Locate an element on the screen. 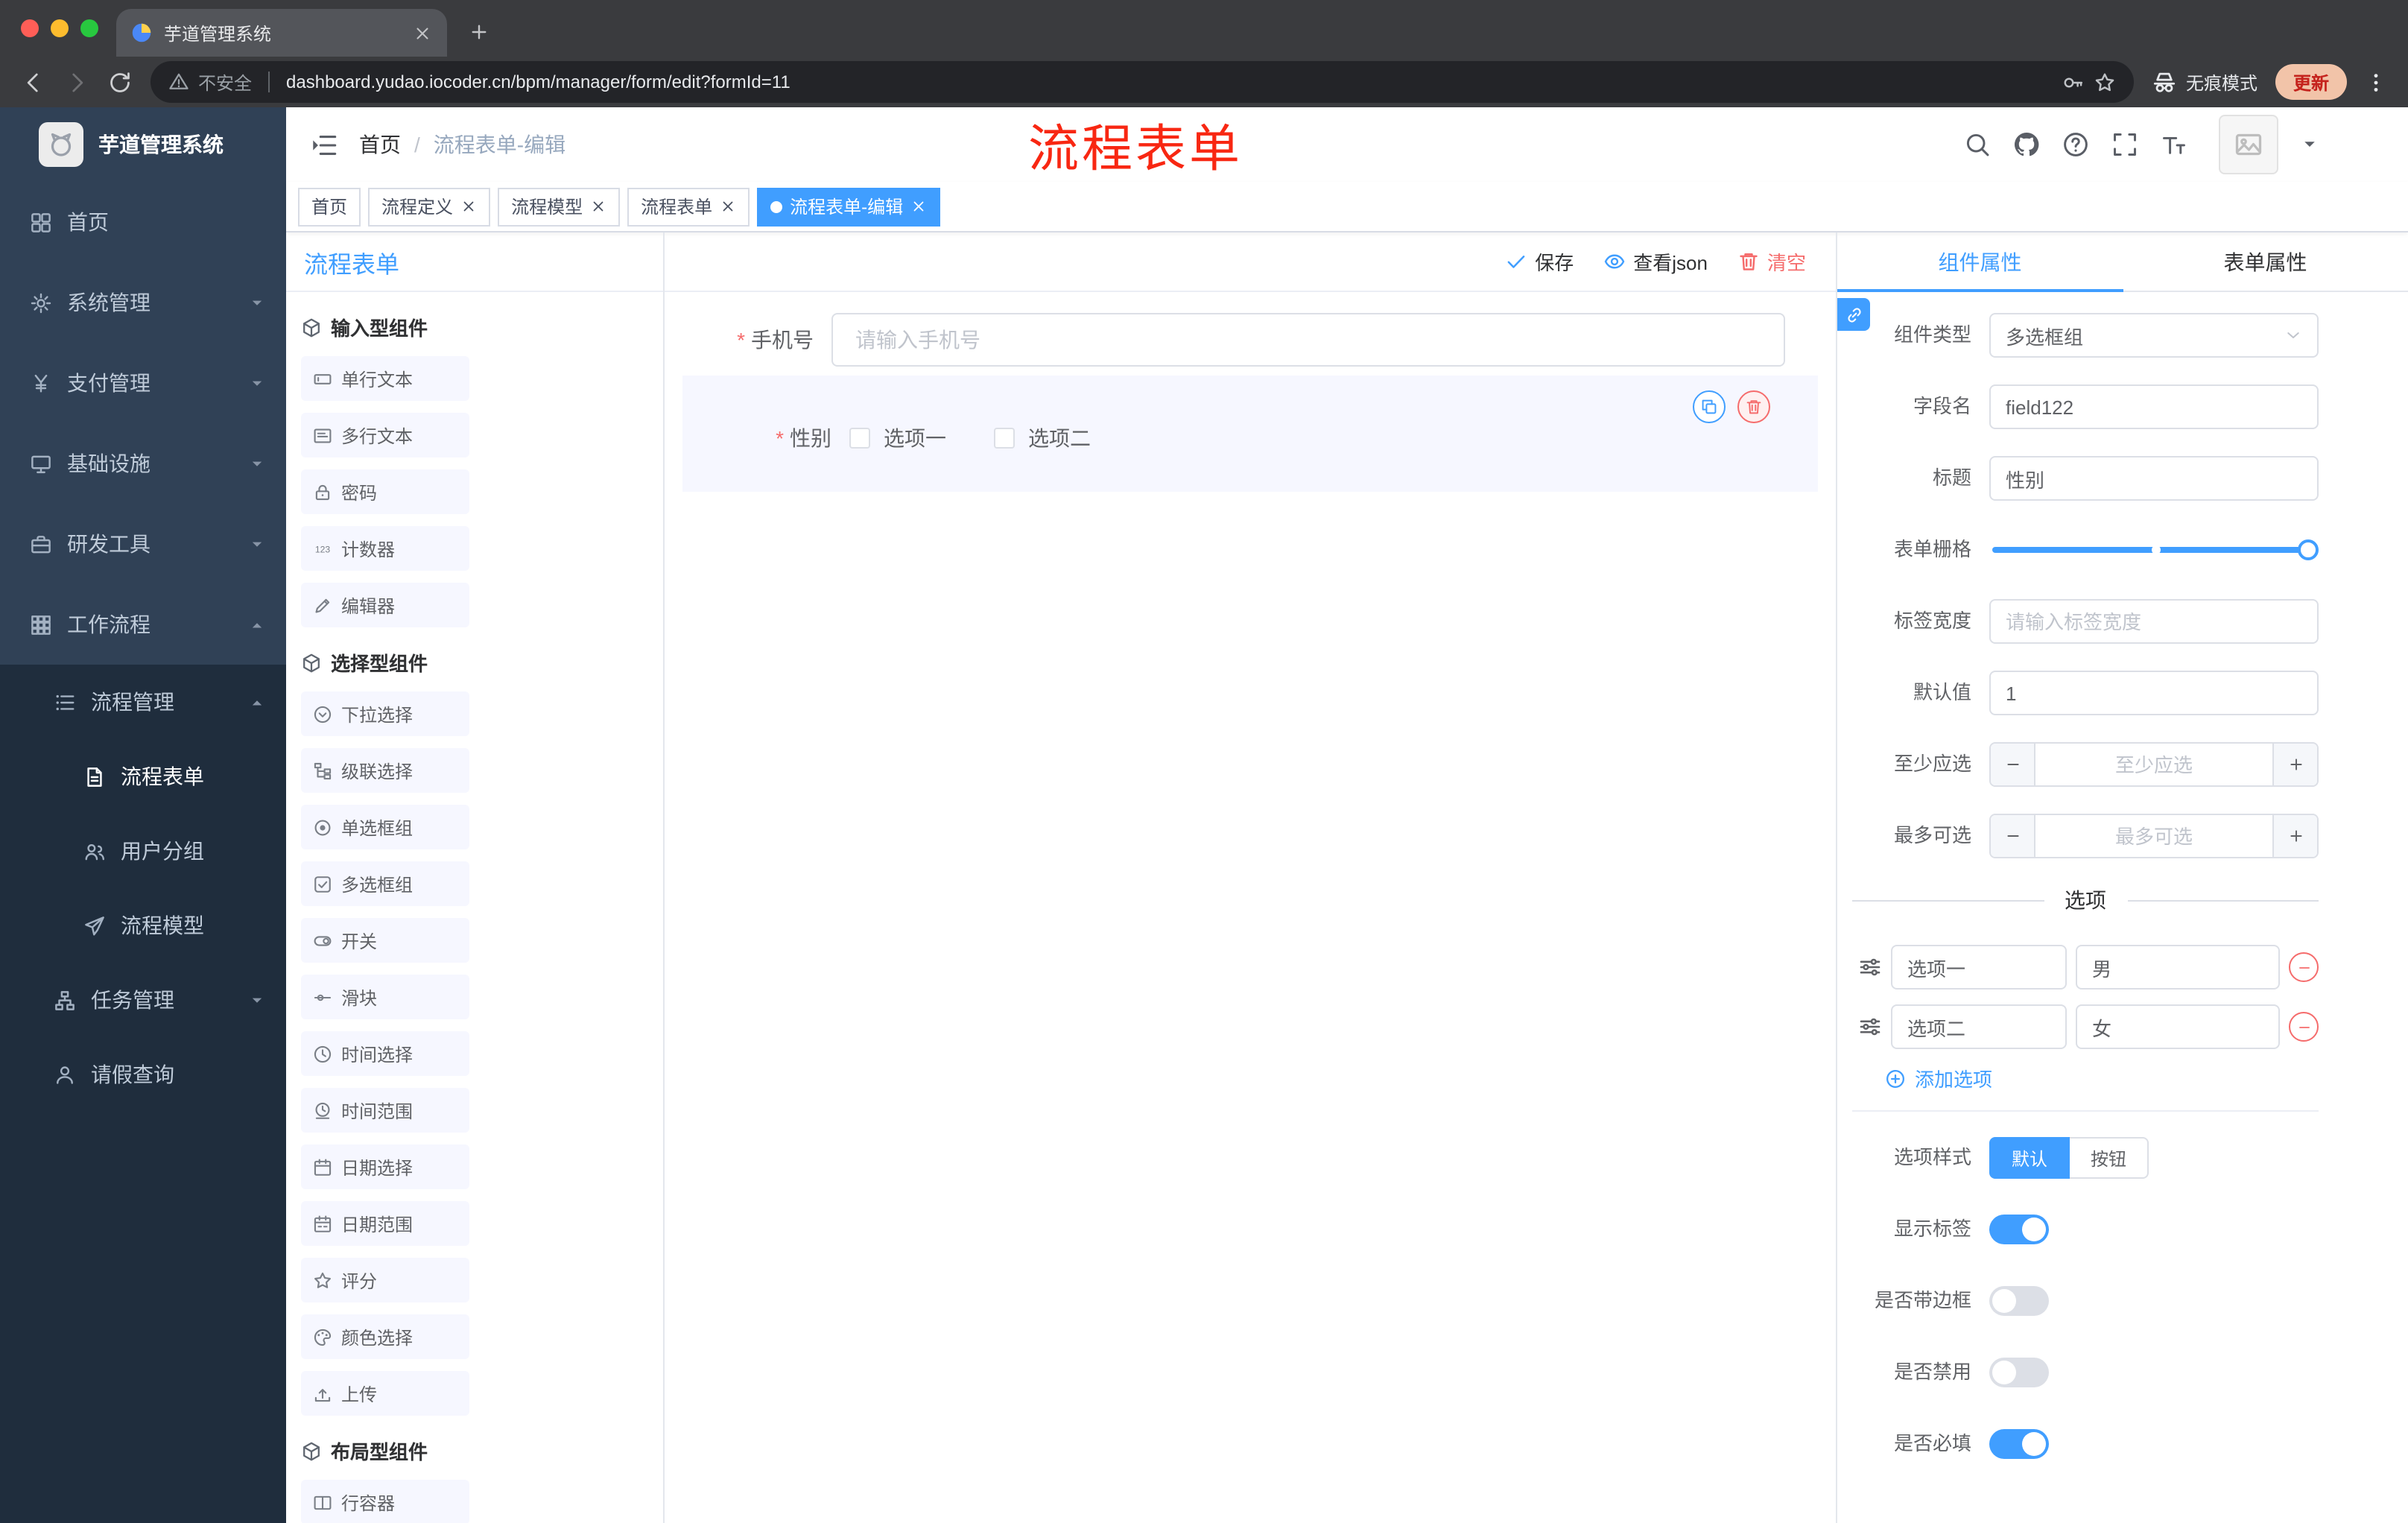  sidebar-item: 流程表单 is located at coordinates (143, 777).